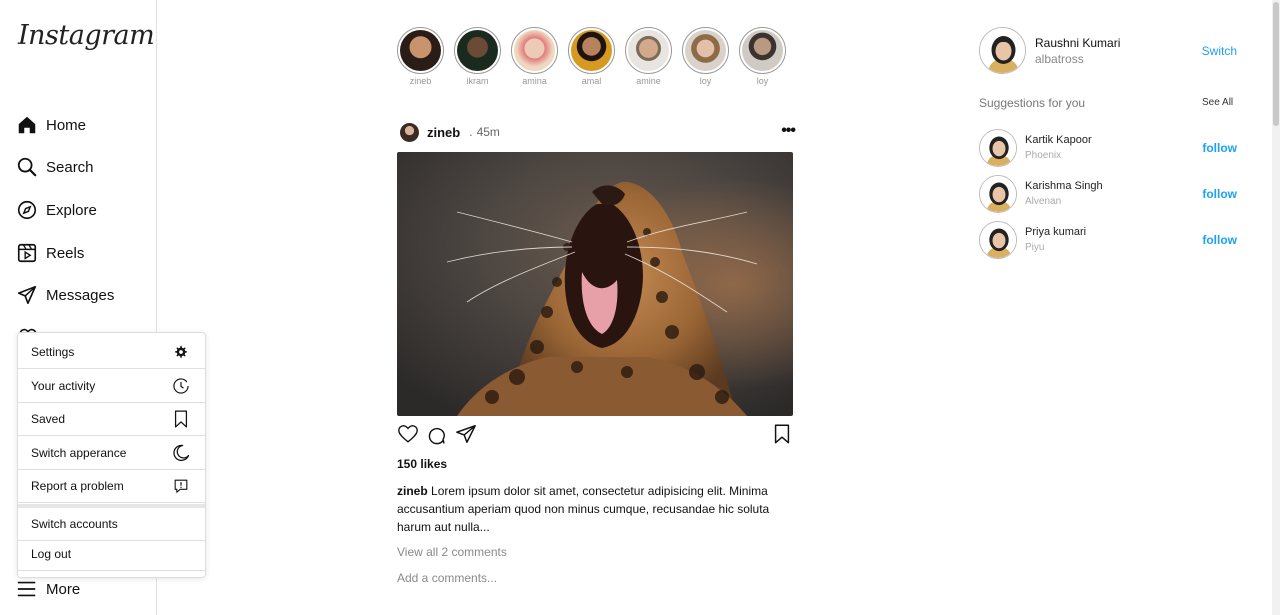  I want to click on story-item: ikram, so click(477, 56).